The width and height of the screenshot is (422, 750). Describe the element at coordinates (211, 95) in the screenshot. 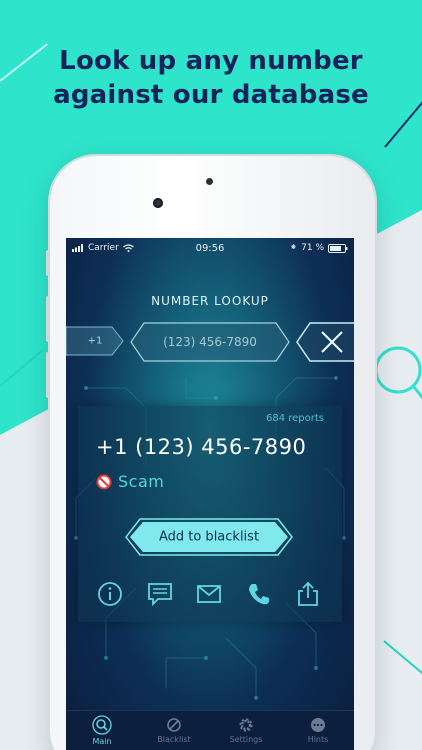

I see `headline-line-2: against our database` at that location.